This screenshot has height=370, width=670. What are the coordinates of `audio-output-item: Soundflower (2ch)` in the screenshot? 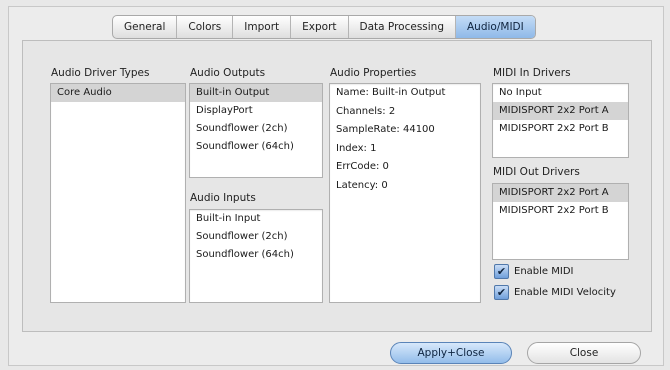 It's located at (256, 129).